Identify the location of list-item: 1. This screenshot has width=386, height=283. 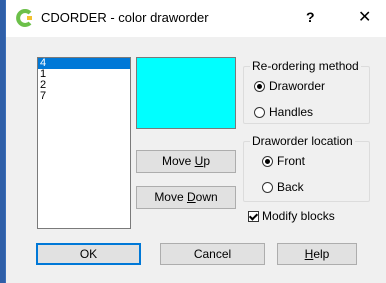
(84, 74).